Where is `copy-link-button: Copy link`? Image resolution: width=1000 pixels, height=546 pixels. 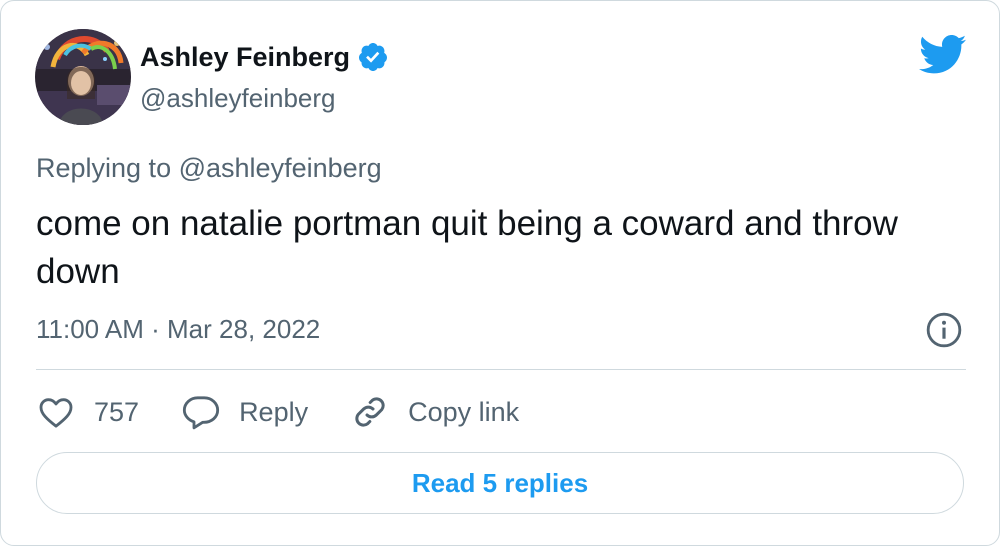
copy-link-button: Copy link is located at coordinates (434, 412).